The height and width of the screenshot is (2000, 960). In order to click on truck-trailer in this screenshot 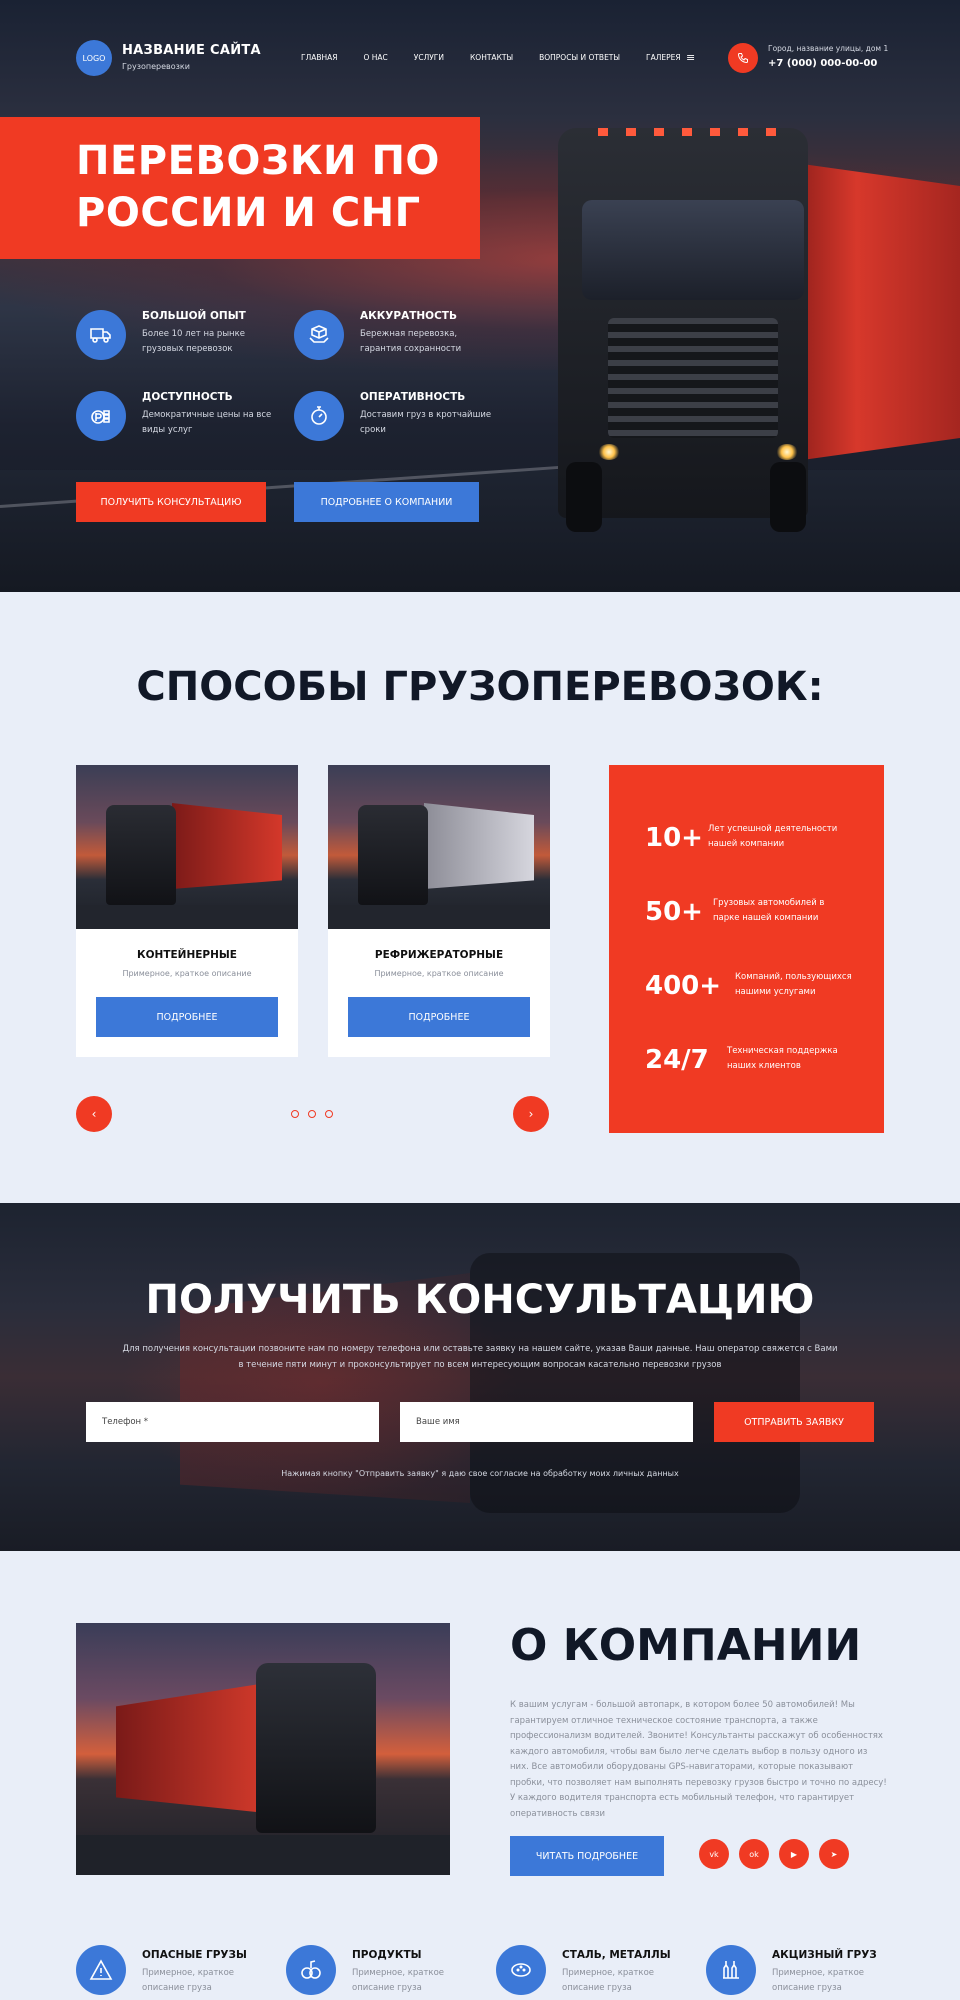, I will do `click(874, 312)`.